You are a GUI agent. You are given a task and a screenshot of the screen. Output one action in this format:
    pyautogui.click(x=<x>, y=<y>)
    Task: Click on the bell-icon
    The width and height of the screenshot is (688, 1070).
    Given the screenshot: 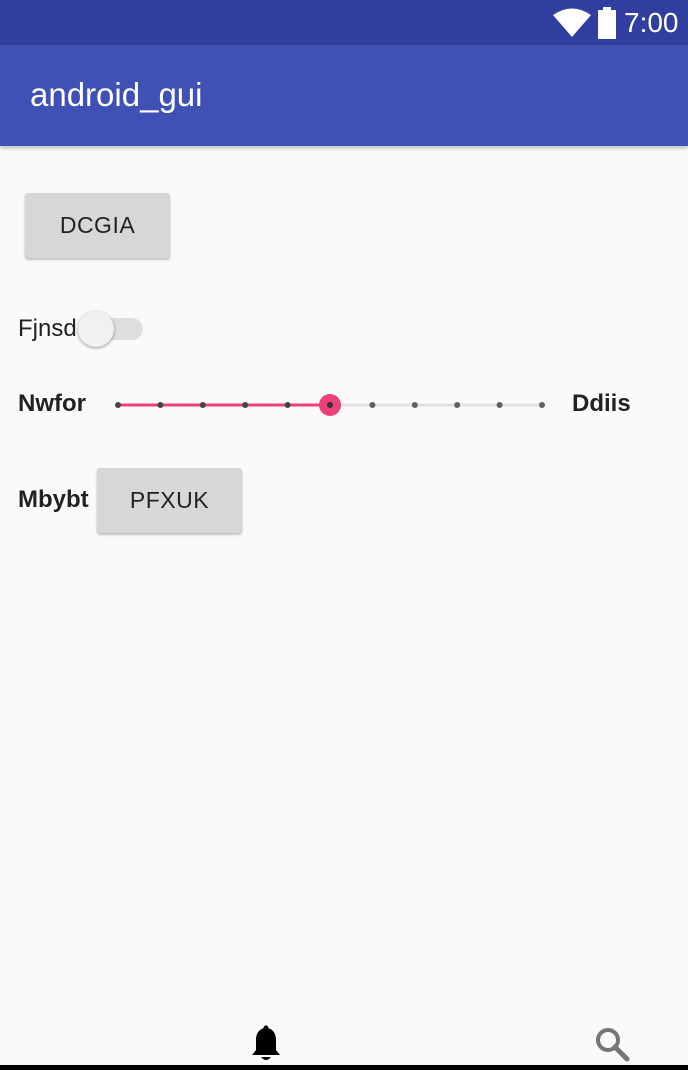 What is the action you would take?
    pyautogui.click(x=266, y=1044)
    